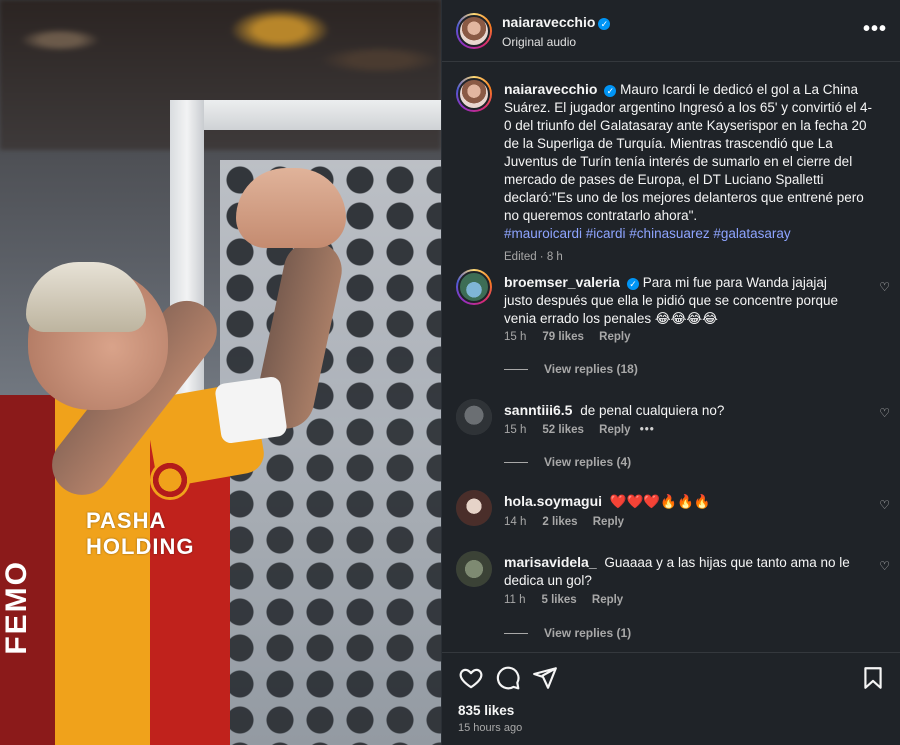 The width and height of the screenshot is (900, 745). Describe the element at coordinates (550, 562) in the screenshot. I see `comment-username: marisavidela_` at that location.